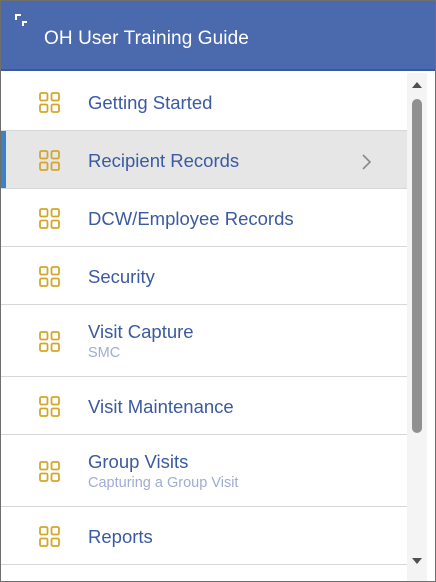 Image resolution: width=436 pixels, height=582 pixels. Describe the element at coordinates (104, 353) in the screenshot. I see `menu-item-subtitle: SMC` at that location.